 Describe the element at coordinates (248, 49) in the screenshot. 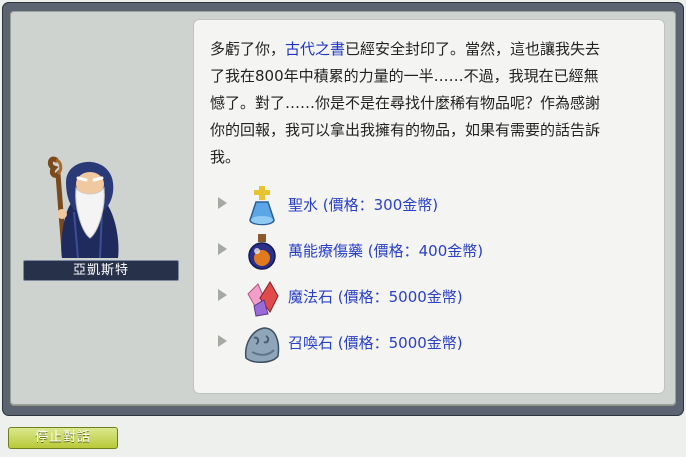

I see `dialog-text-segment: 多虧了你，` at that location.